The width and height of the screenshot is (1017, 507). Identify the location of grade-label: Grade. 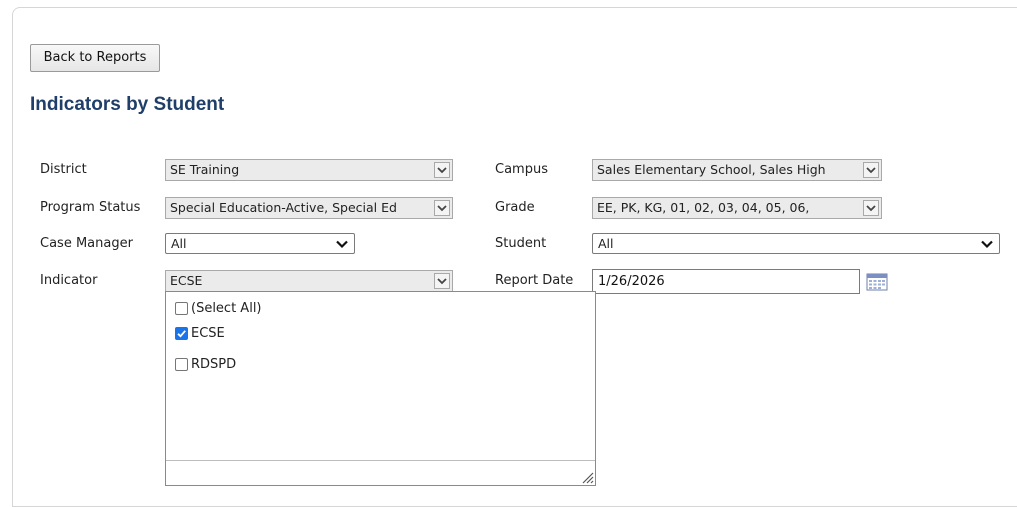
(515, 207).